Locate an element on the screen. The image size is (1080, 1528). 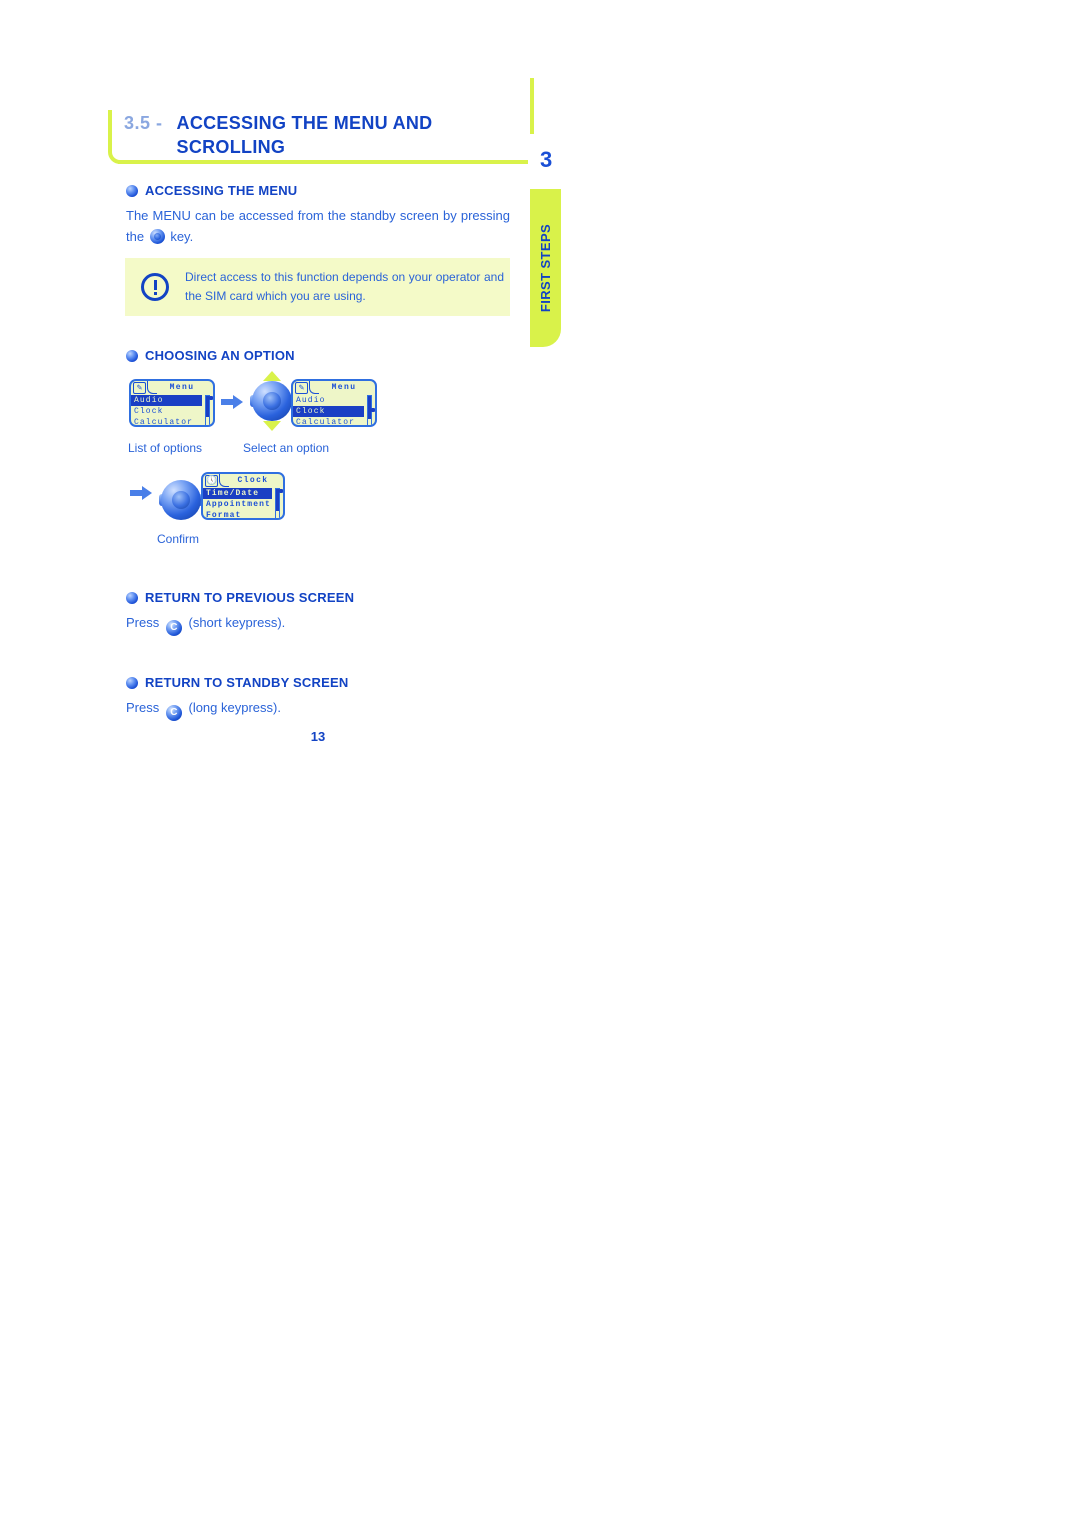
section-number: 3.5 - is located at coordinates (143, 123).